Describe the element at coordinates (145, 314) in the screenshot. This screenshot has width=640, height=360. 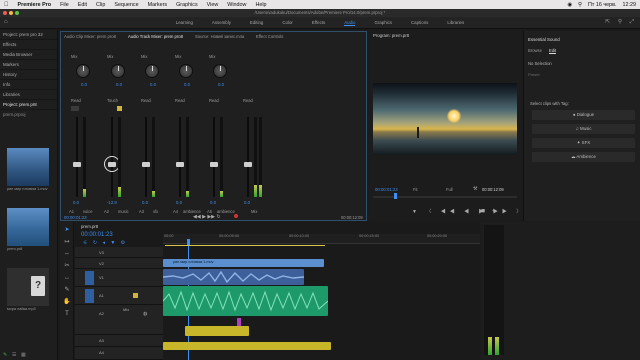
I see `microphone-icon: ◍` at that location.